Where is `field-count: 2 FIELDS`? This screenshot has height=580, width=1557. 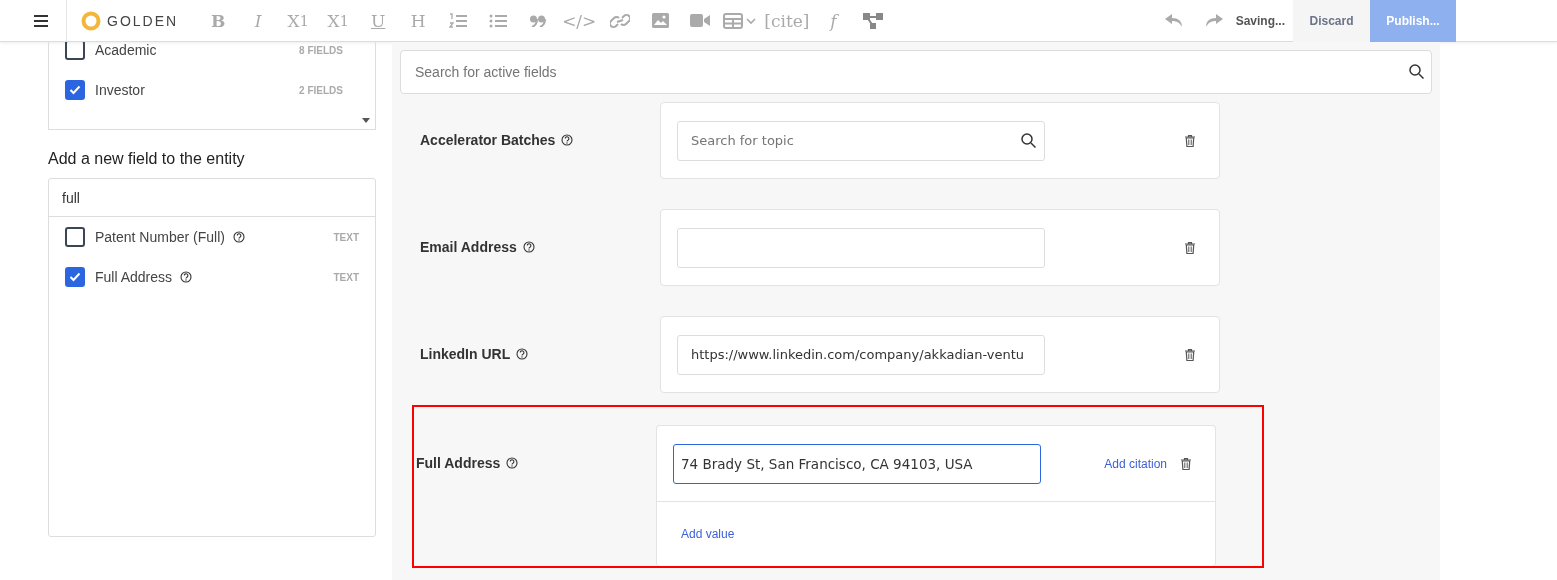 field-count: 2 FIELDS is located at coordinates (321, 90).